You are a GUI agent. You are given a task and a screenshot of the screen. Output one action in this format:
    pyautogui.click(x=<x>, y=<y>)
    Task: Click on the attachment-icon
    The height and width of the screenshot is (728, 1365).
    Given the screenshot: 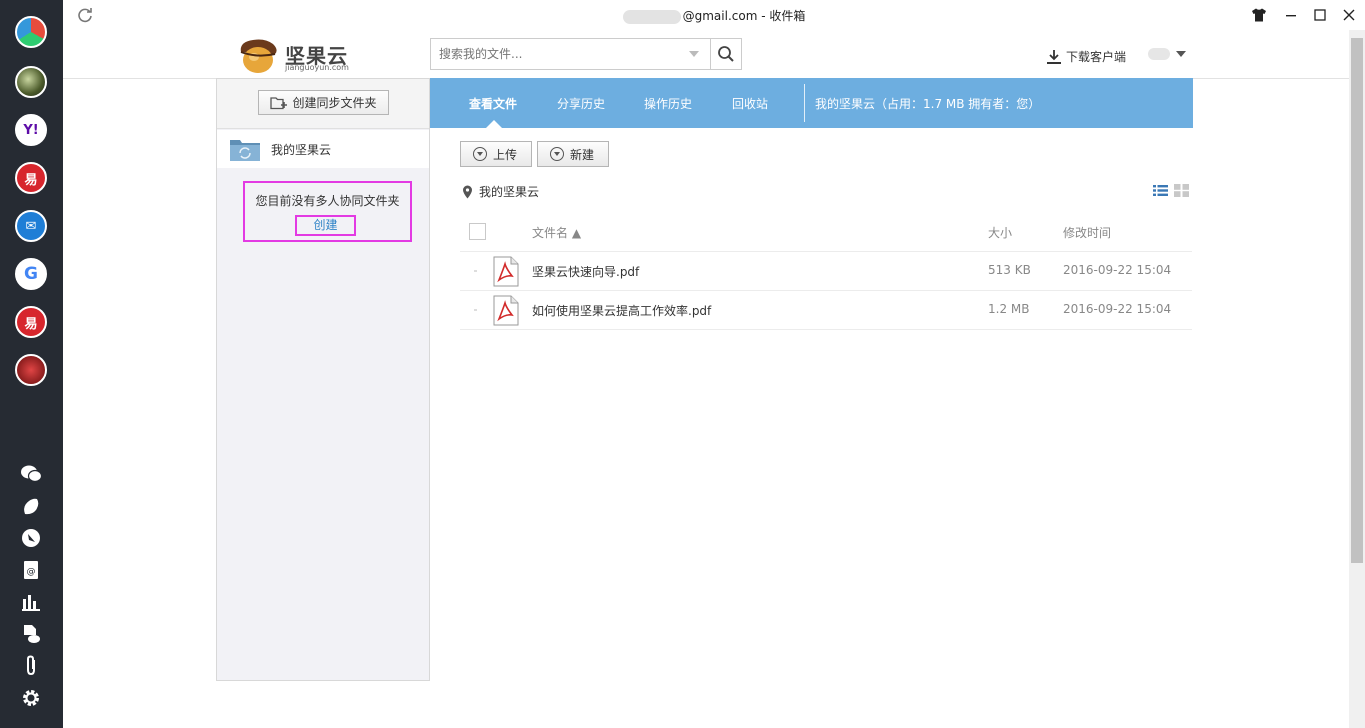 What is the action you would take?
    pyautogui.click(x=31, y=666)
    